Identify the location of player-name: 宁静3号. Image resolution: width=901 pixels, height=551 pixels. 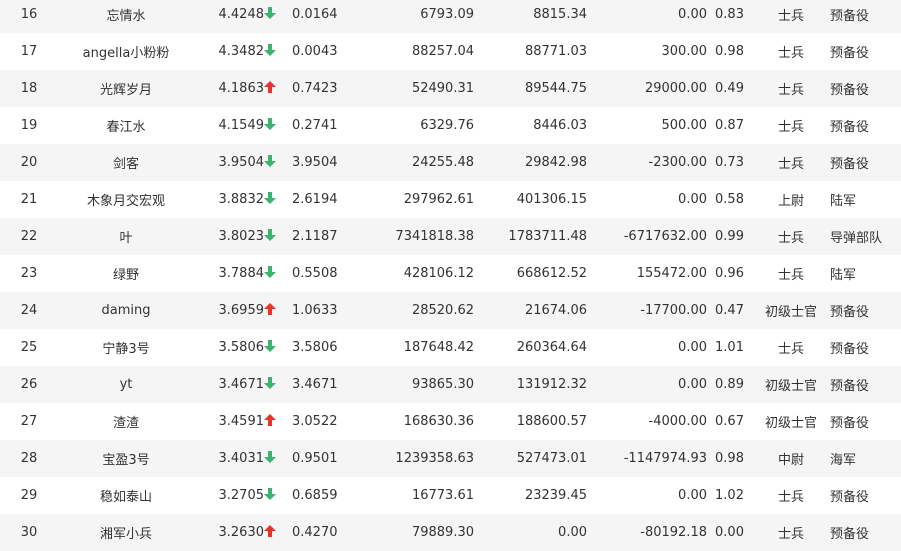
(126, 347).